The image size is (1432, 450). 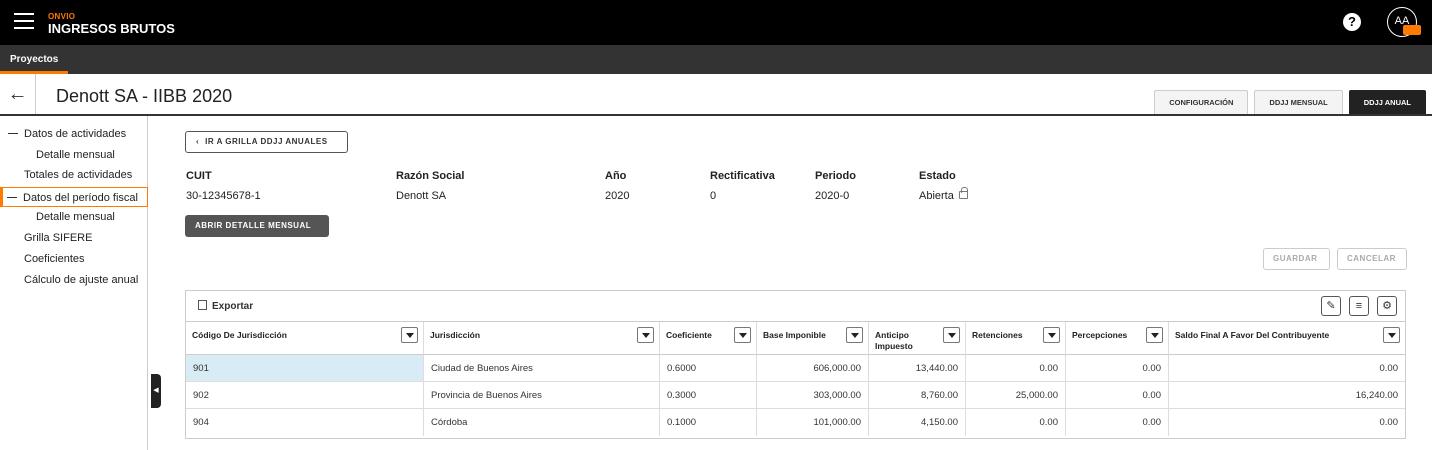 I want to click on sidebar-item-datos-actividades: Datos de actividades, so click(x=74, y=134).